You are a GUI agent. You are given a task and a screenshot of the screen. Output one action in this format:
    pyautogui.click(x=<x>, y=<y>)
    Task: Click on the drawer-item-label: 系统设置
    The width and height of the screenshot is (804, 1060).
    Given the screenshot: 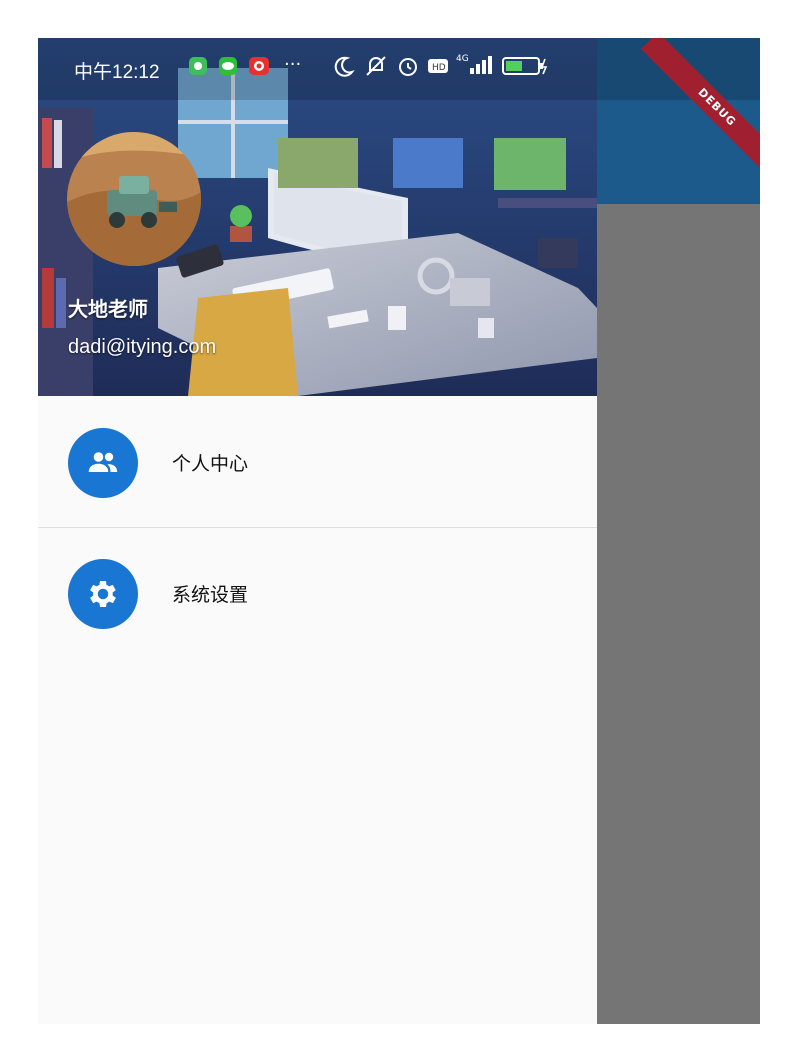 What is the action you would take?
    pyautogui.click(x=210, y=595)
    